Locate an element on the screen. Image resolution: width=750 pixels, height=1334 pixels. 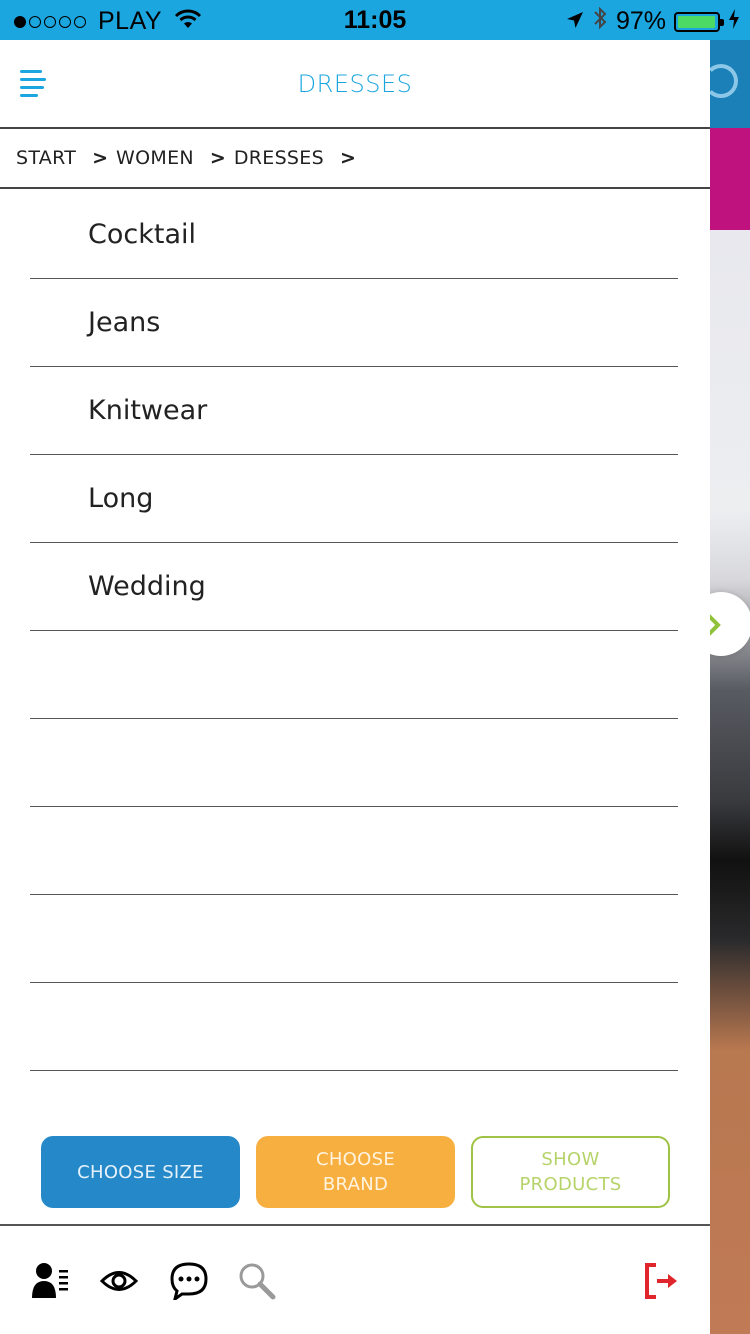
list-item-wedding: Wedding is located at coordinates (354, 587).